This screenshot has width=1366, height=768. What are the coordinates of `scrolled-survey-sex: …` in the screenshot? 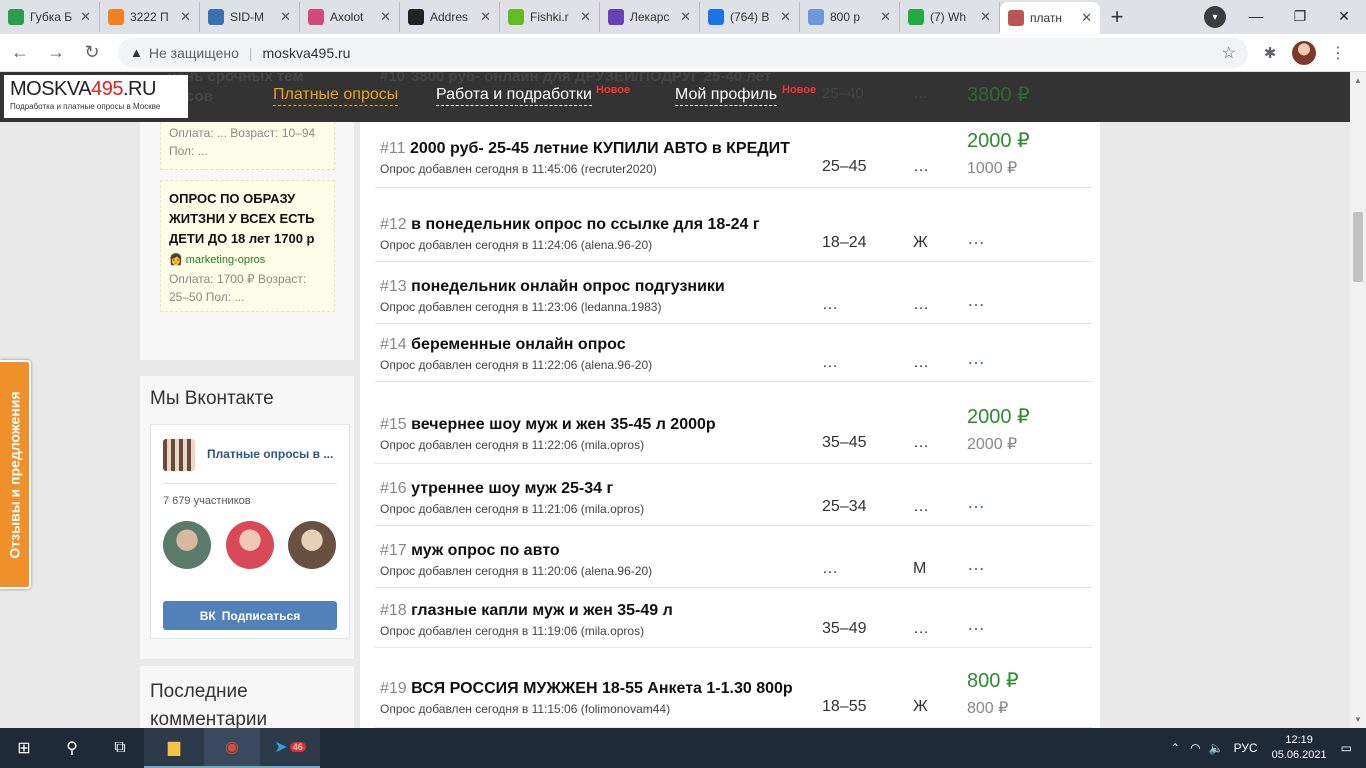 It's located at (920, 93).